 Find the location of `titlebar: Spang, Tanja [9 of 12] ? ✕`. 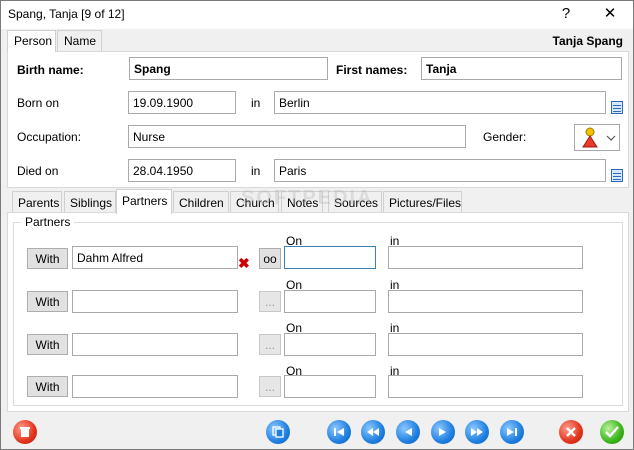

titlebar: Spang, Tanja [9 of 12] ? ✕ is located at coordinates (317, 15).